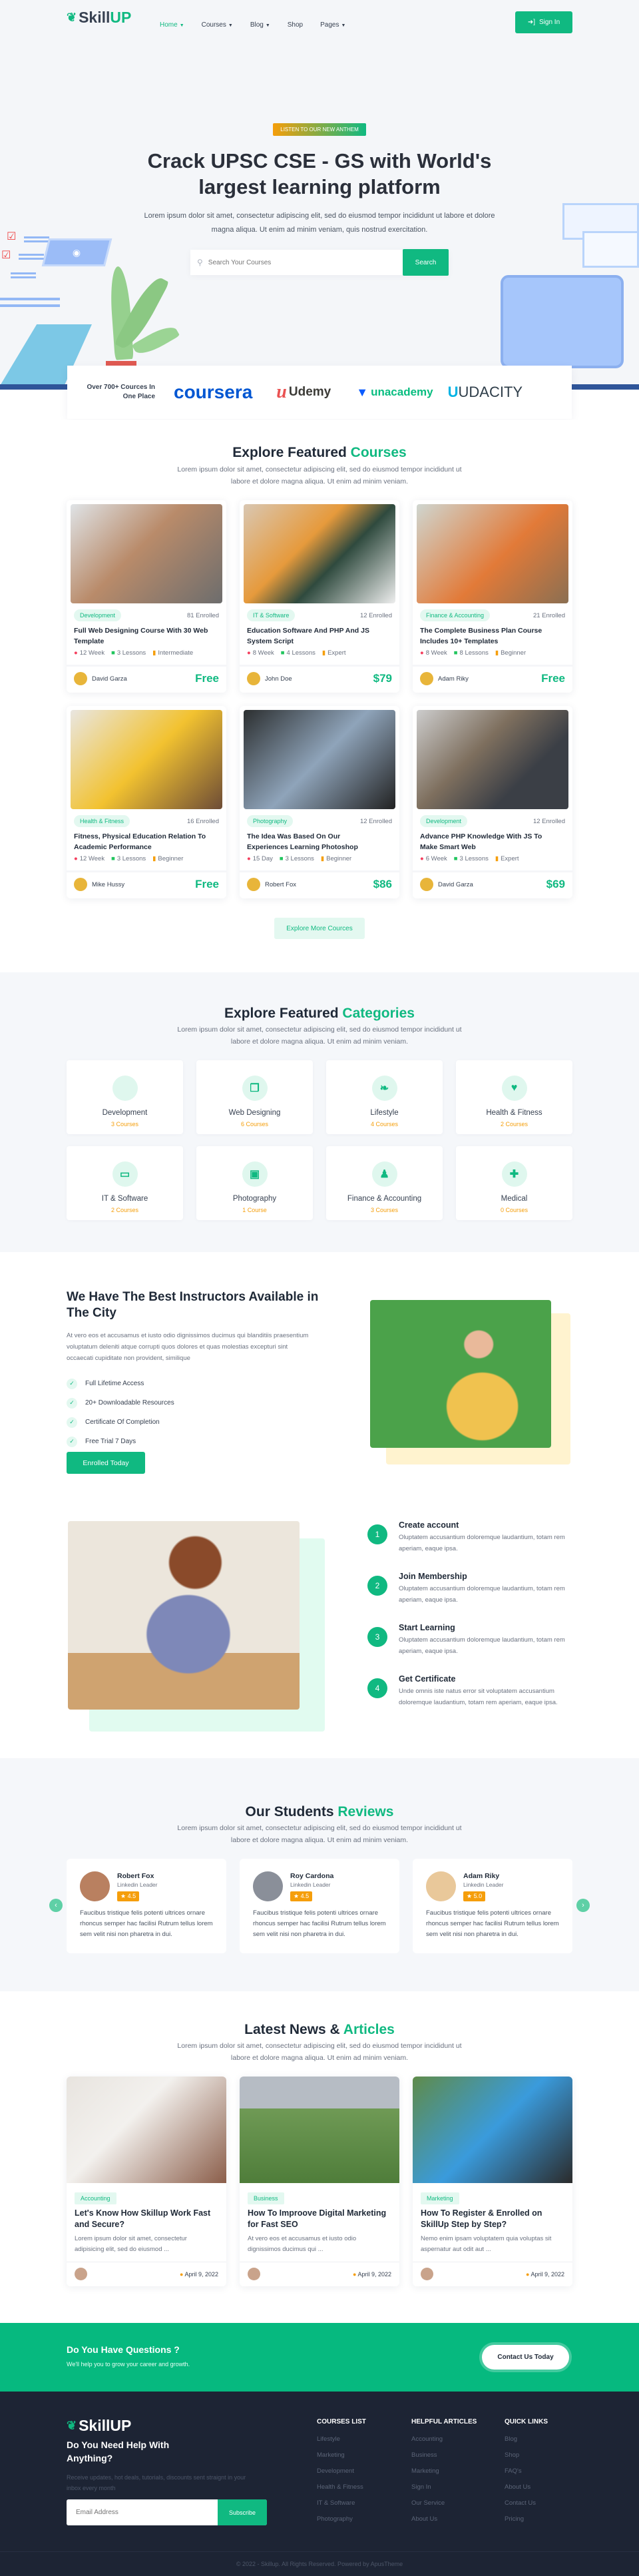  I want to click on footer-link: Pricing, so click(526, 2519).